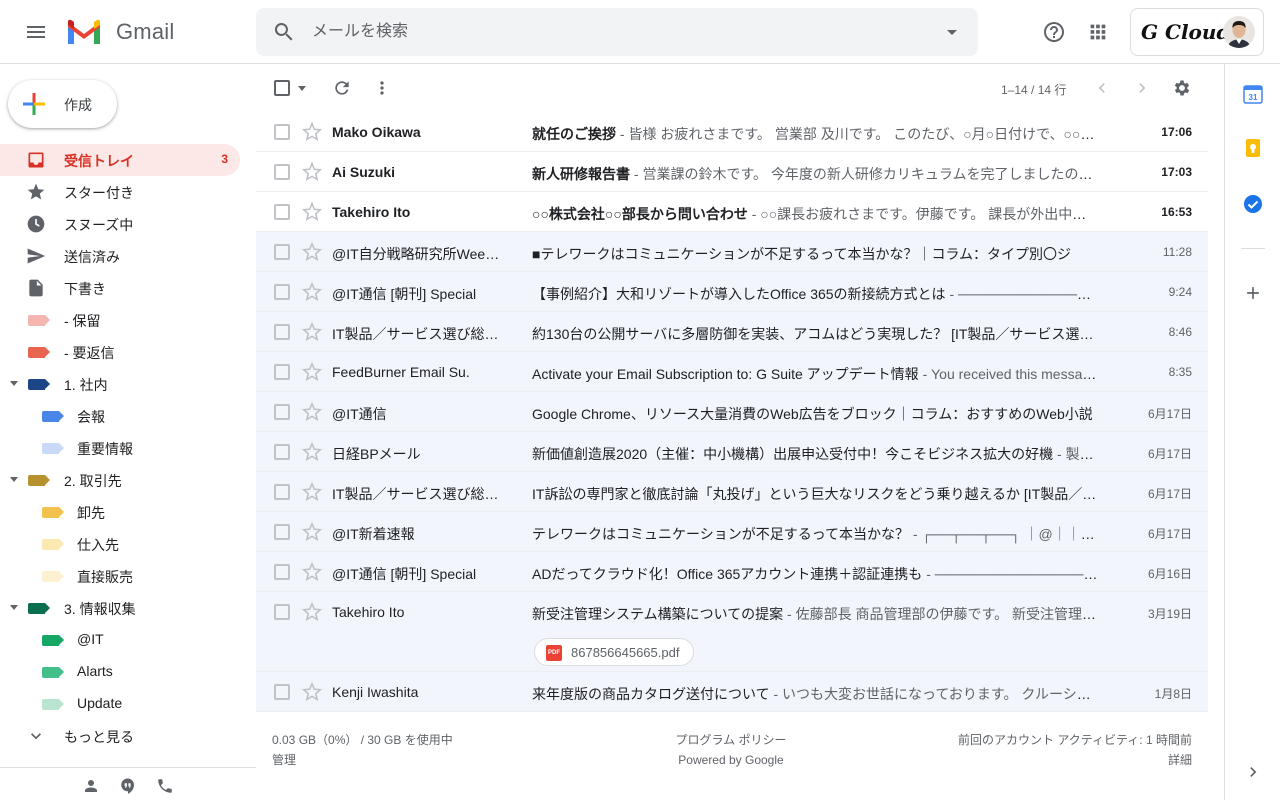  What do you see at coordinates (362, 760) in the screenshot?
I see `manage-storage-link: 管理` at bounding box center [362, 760].